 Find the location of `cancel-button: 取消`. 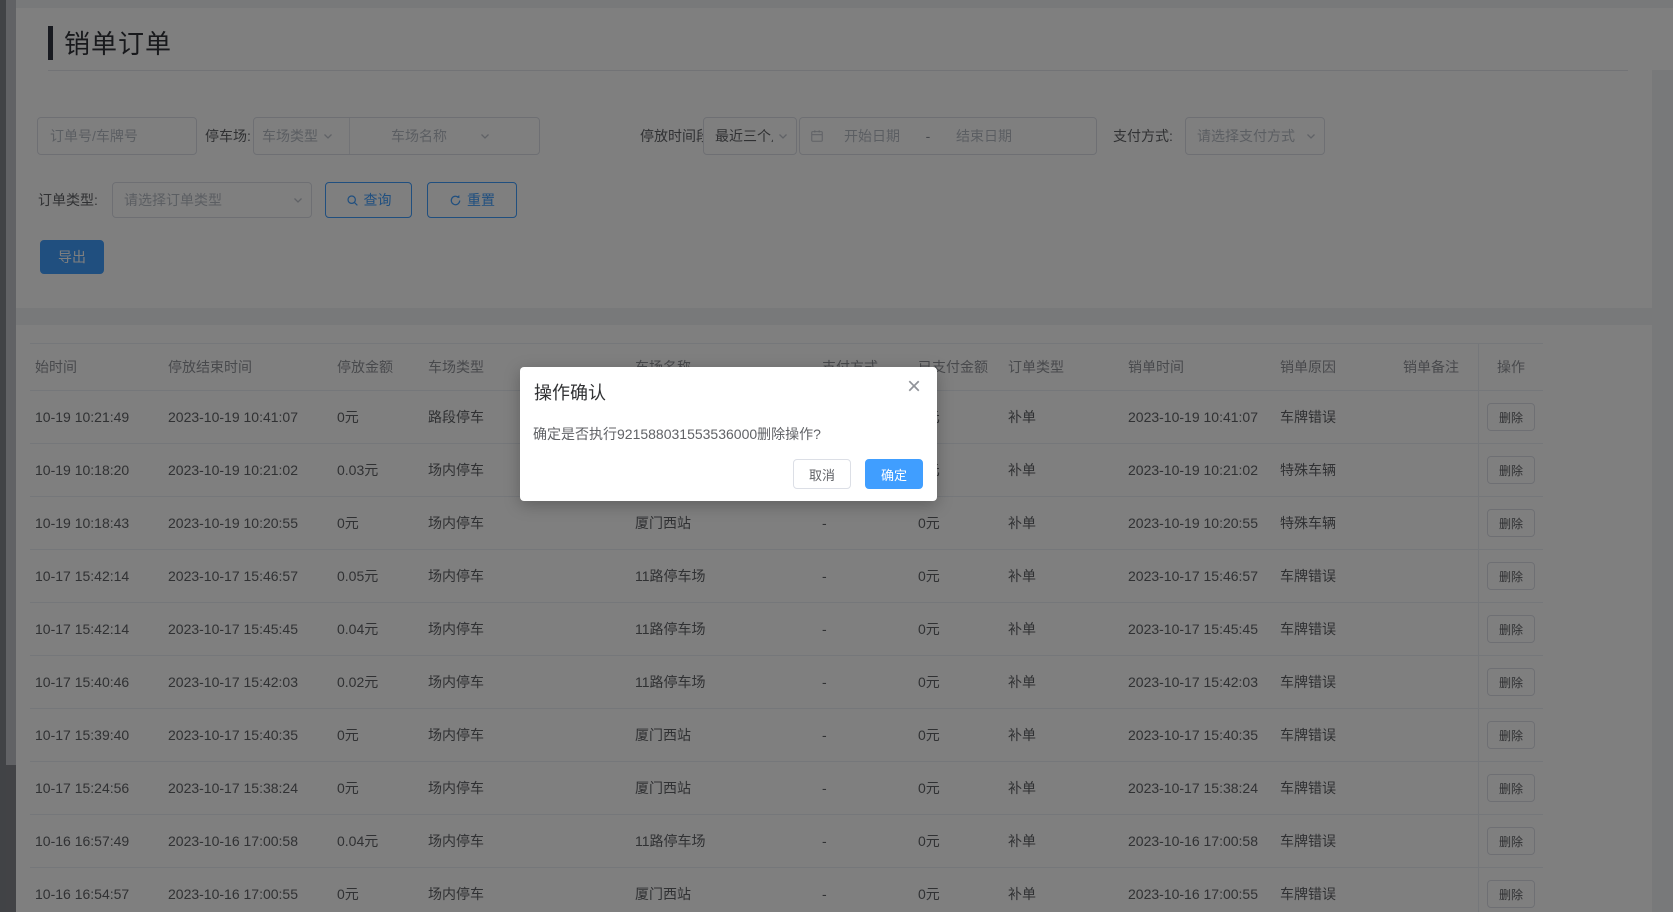

cancel-button: 取消 is located at coordinates (821, 474).